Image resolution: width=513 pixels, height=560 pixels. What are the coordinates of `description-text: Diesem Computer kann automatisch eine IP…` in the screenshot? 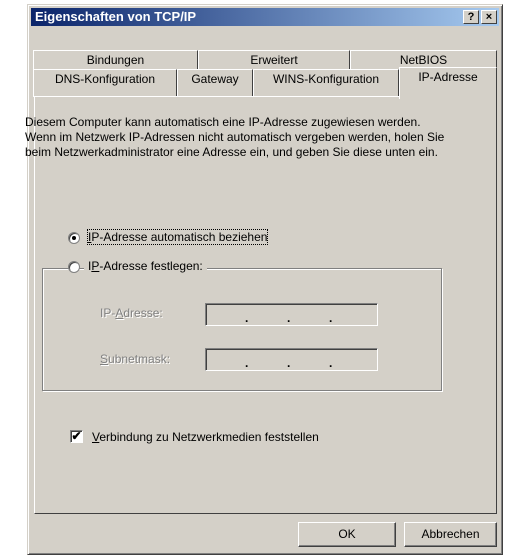 It's located at (235, 137).